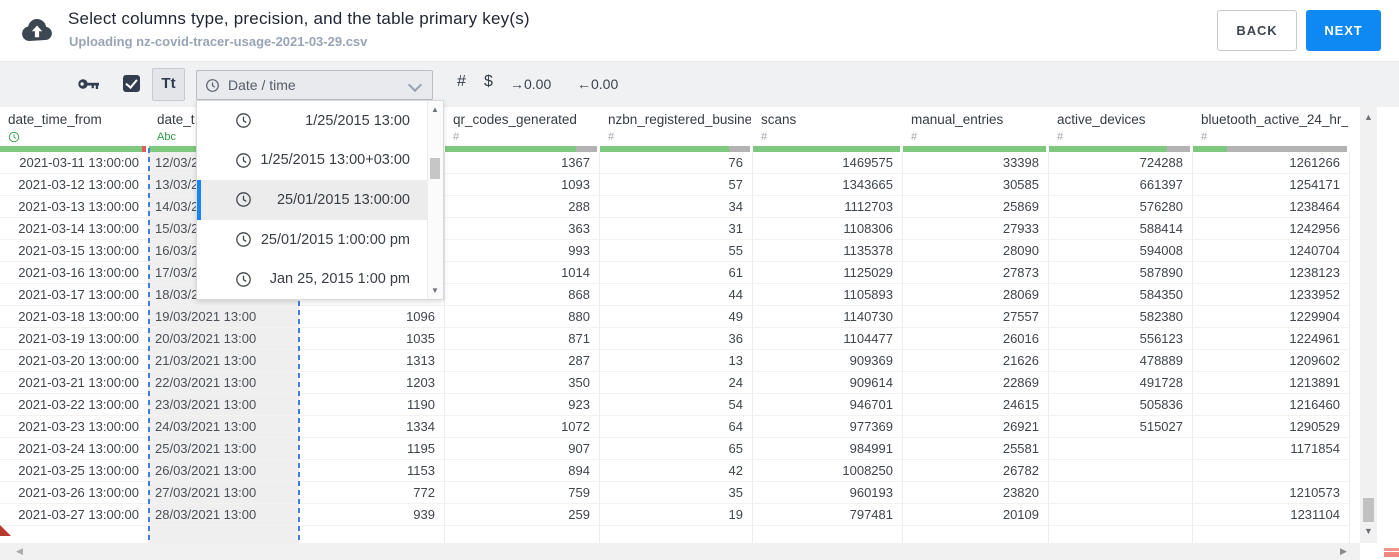 Image resolution: width=1399 pixels, height=560 pixels. I want to click on vertical-scrollbar: ▲ ▼, so click(1368, 325).